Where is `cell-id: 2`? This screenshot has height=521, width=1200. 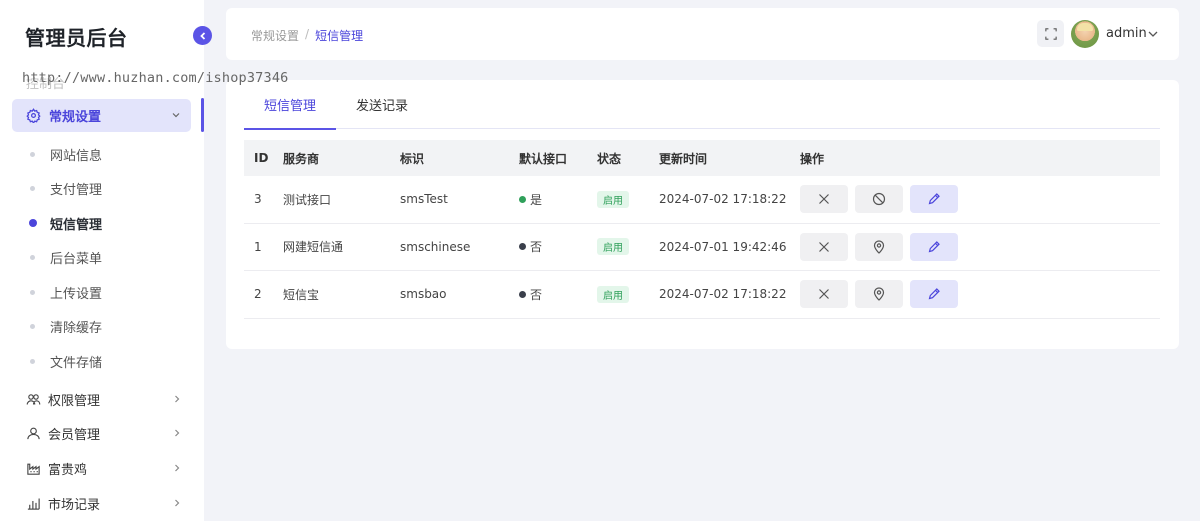 cell-id: 2 is located at coordinates (258, 294).